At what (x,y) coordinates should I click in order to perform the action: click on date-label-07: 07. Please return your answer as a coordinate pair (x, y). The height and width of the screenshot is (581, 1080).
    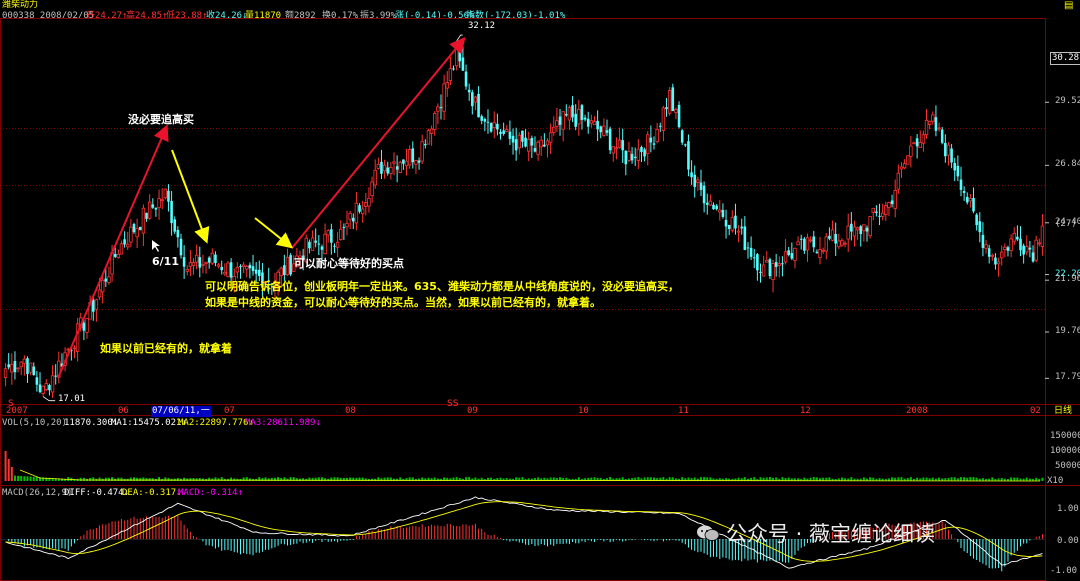
    Looking at the image, I should click on (229, 411).